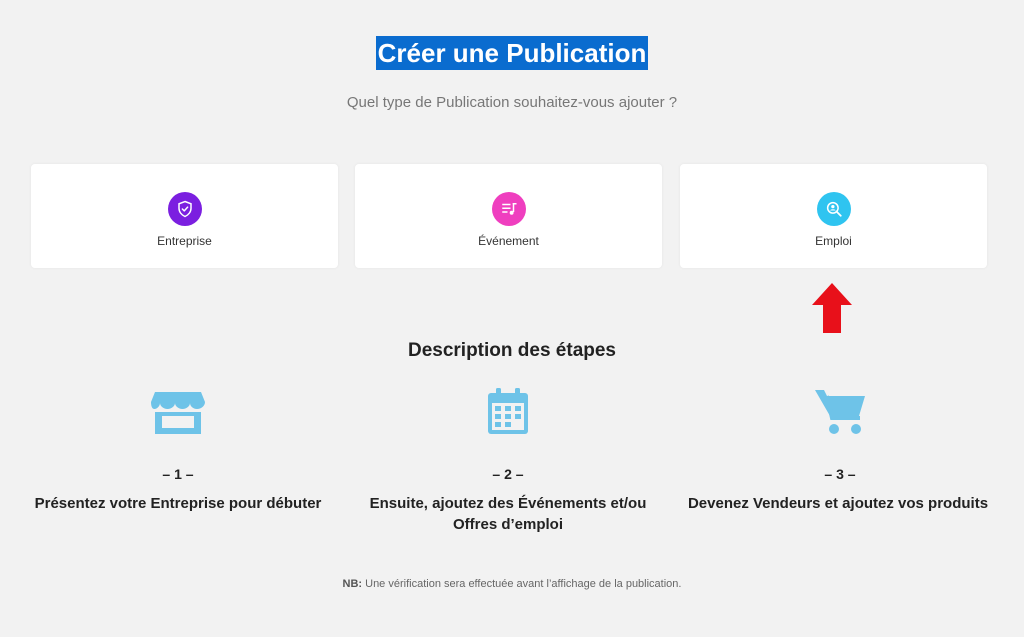 The height and width of the screenshot is (637, 1024). Describe the element at coordinates (840, 474) in the screenshot. I see `step-number-3: – 3 –` at that location.